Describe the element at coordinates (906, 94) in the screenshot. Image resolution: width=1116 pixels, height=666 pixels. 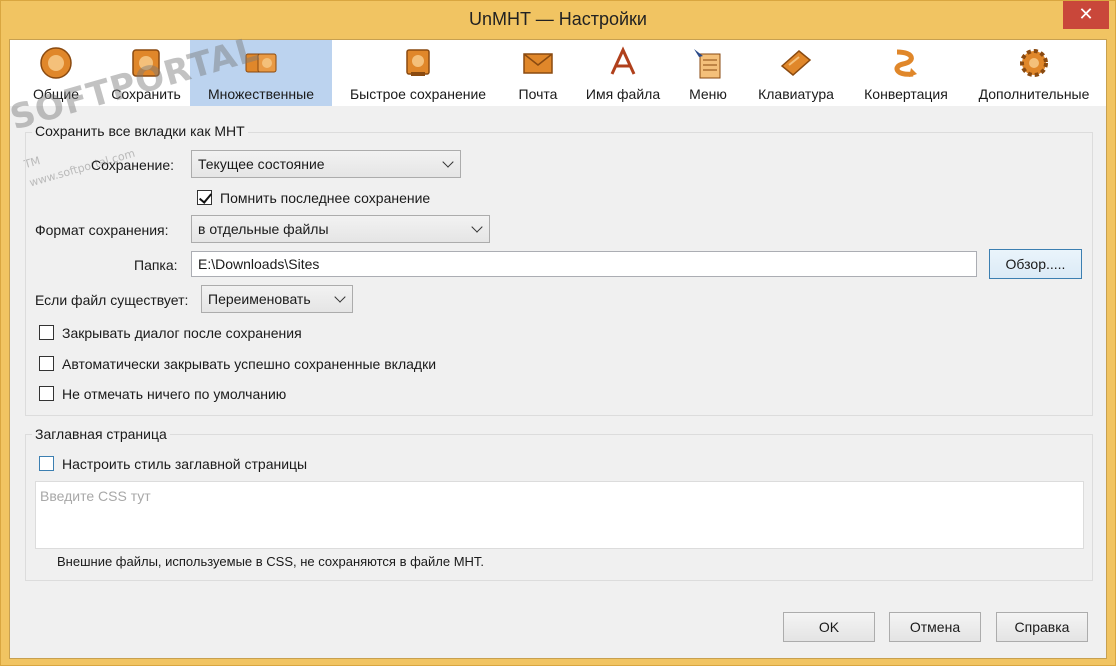
I see `tab-convert-label: Конвертация` at that location.